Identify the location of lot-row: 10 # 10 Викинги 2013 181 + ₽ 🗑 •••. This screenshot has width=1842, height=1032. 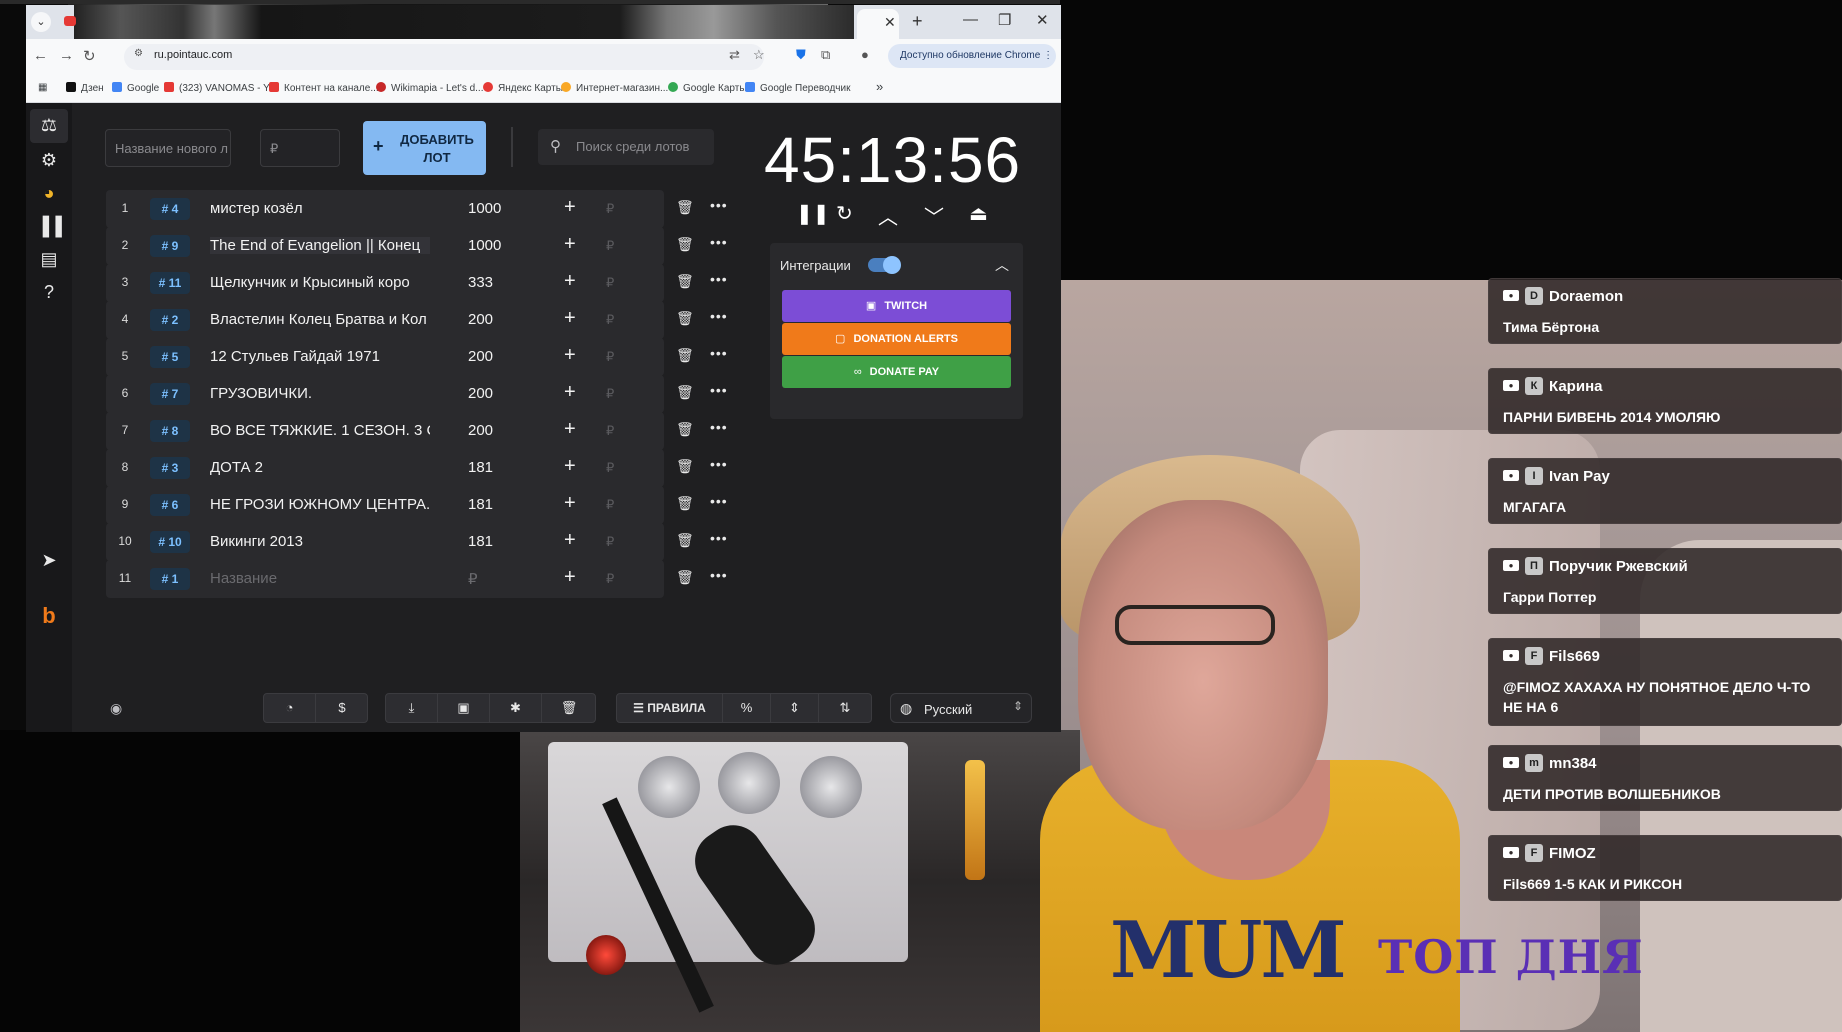
(416, 542).